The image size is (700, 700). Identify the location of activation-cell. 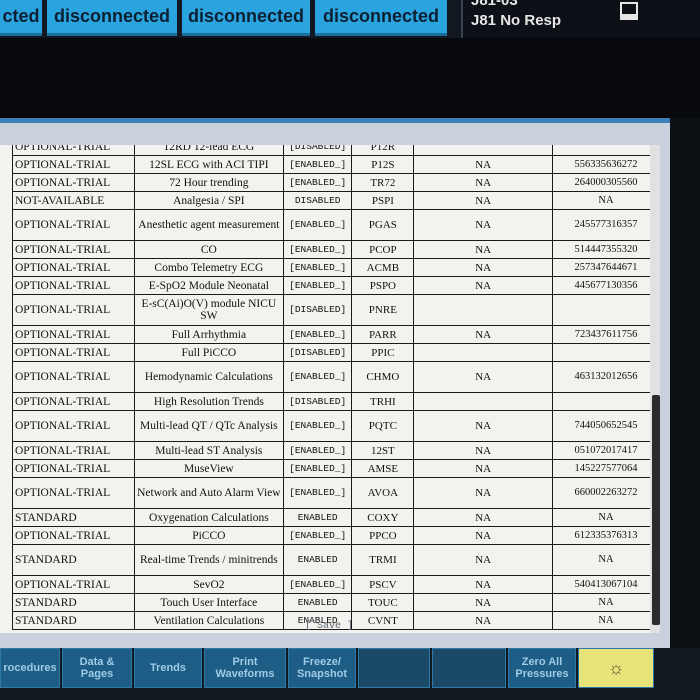
(483, 352).